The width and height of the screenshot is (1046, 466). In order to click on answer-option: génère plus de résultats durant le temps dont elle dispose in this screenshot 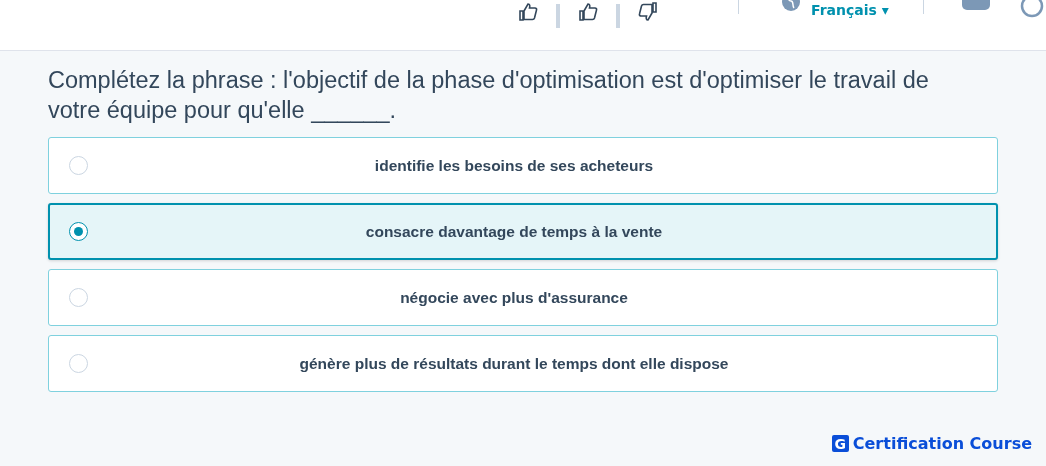, I will do `click(523, 363)`.